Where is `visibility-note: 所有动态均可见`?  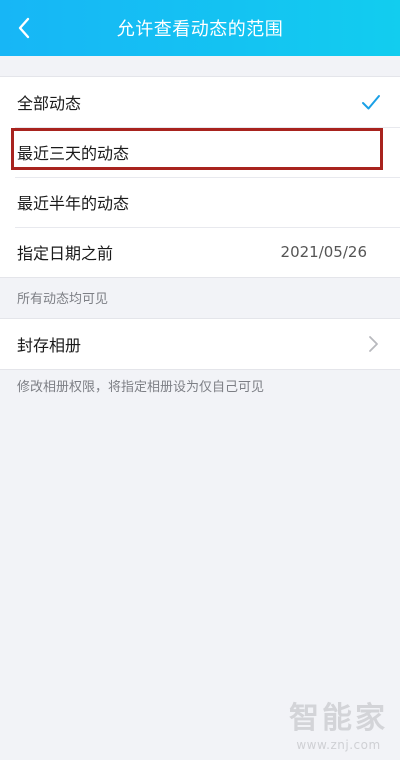
visibility-note: 所有动态均可见 is located at coordinates (63, 299).